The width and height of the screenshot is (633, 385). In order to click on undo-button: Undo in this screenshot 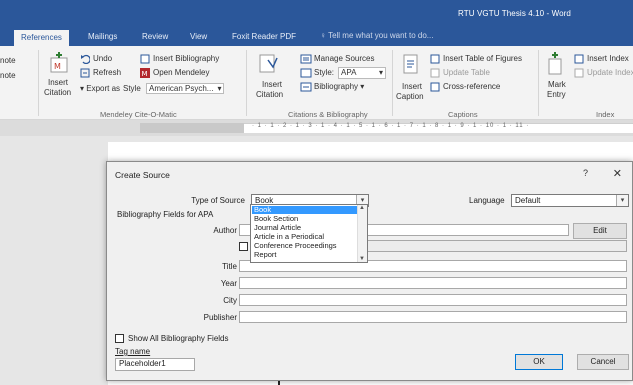, I will do `click(102, 58)`.